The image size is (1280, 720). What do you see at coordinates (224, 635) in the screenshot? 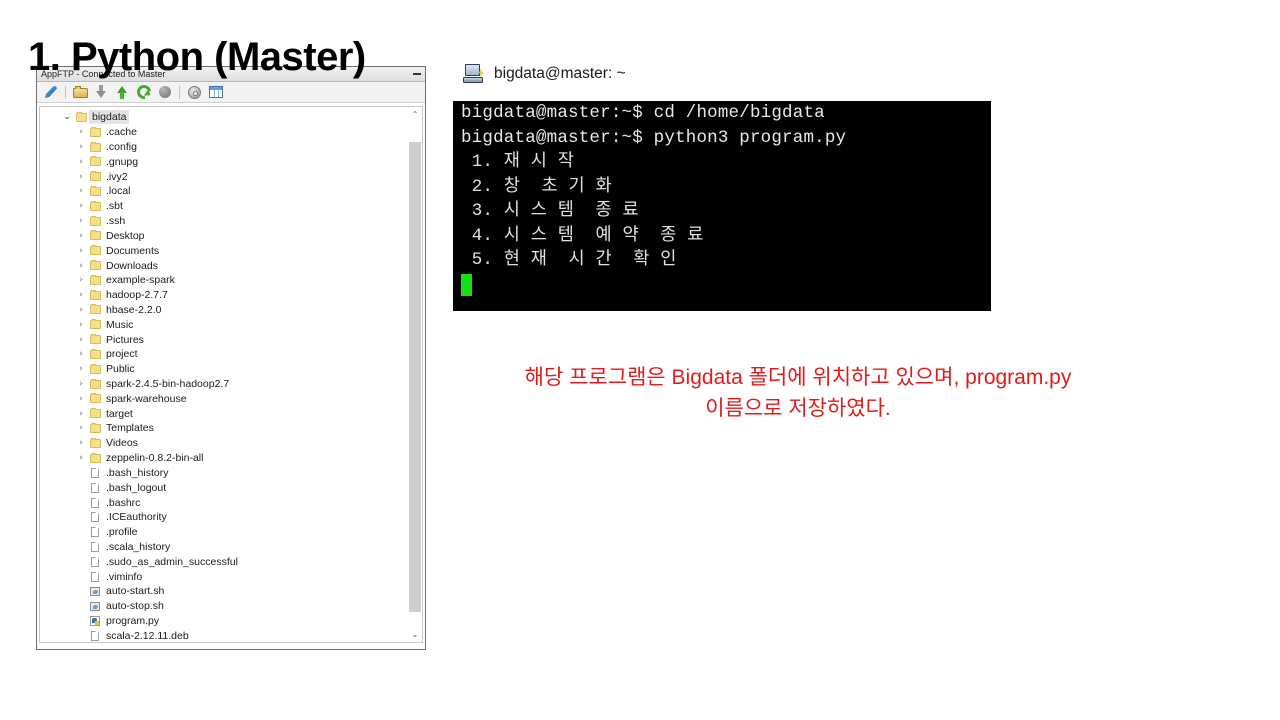
I see `tree-row: scala-2.12.11.deb` at bounding box center [224, 635].